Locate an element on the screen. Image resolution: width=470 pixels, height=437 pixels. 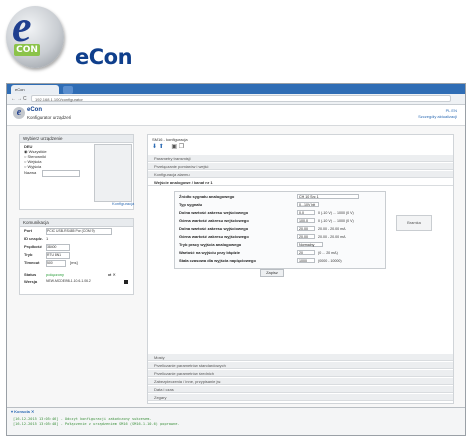
logo-con-badge: CON is located at coordinates (27, 50).